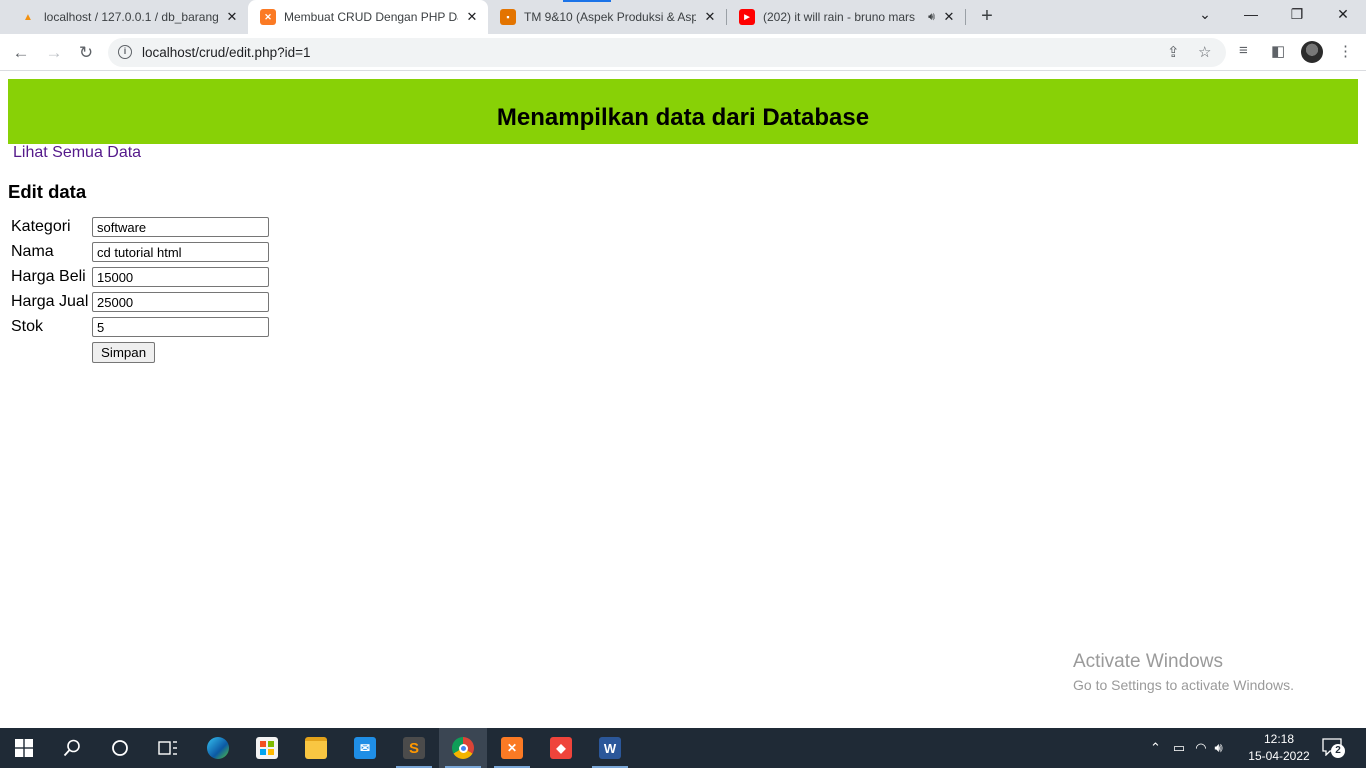 The width and height of the screenshot is (1366, 768). I want to click on windows-taskbar: ✉ S ✕ ◆ W ⌃ ▭ ◠ 🔊︎ 12:18 15-04-2022 2, so click(683, 748).